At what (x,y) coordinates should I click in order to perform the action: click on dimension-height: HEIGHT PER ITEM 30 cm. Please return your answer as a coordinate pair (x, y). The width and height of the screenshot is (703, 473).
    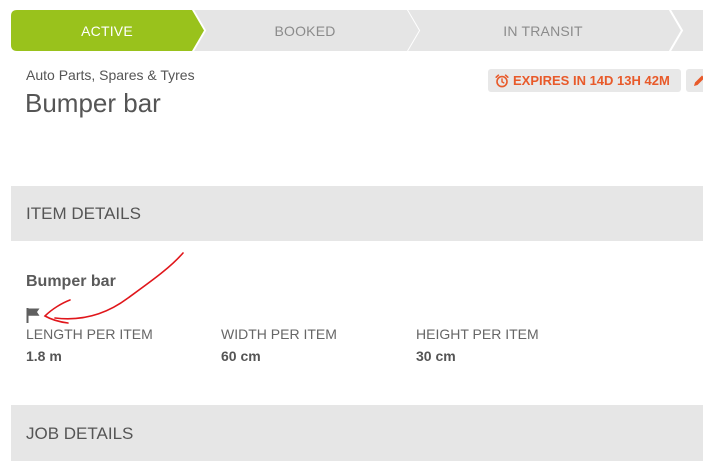
    Looking at the image, I should click on (477, 345).